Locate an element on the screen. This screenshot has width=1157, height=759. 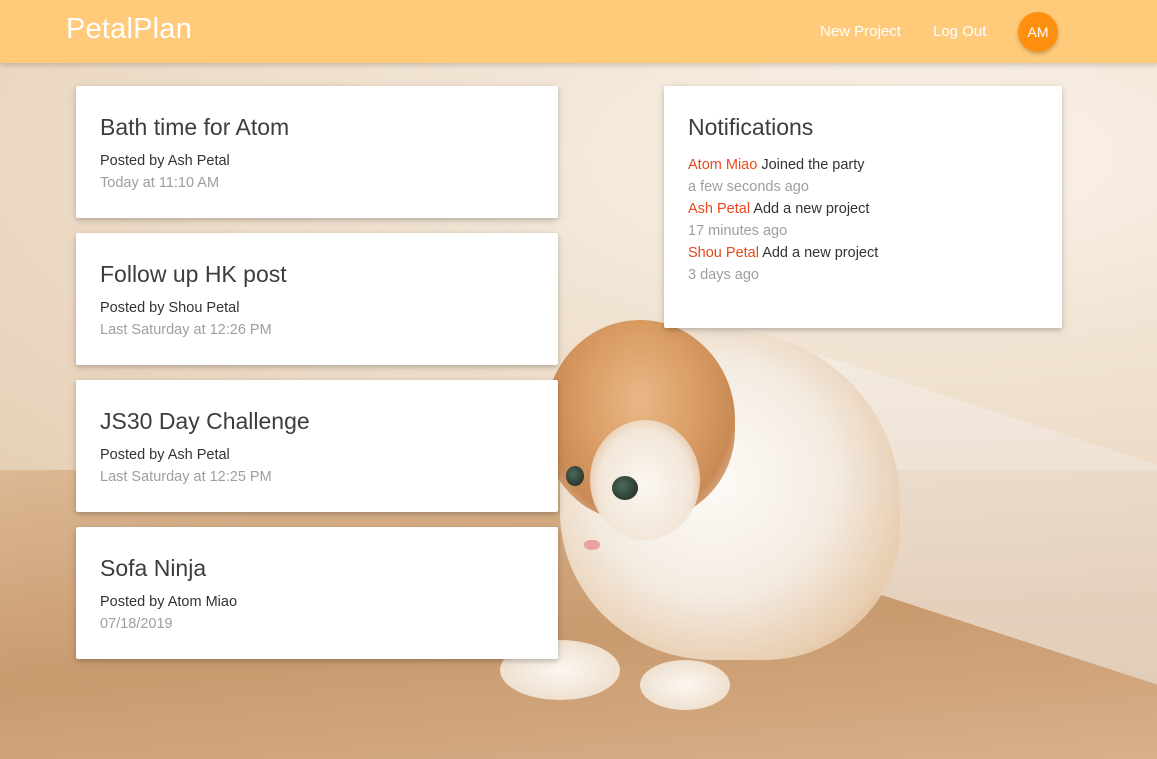
new-project-link: New Project is located at coordinates (860, 31).